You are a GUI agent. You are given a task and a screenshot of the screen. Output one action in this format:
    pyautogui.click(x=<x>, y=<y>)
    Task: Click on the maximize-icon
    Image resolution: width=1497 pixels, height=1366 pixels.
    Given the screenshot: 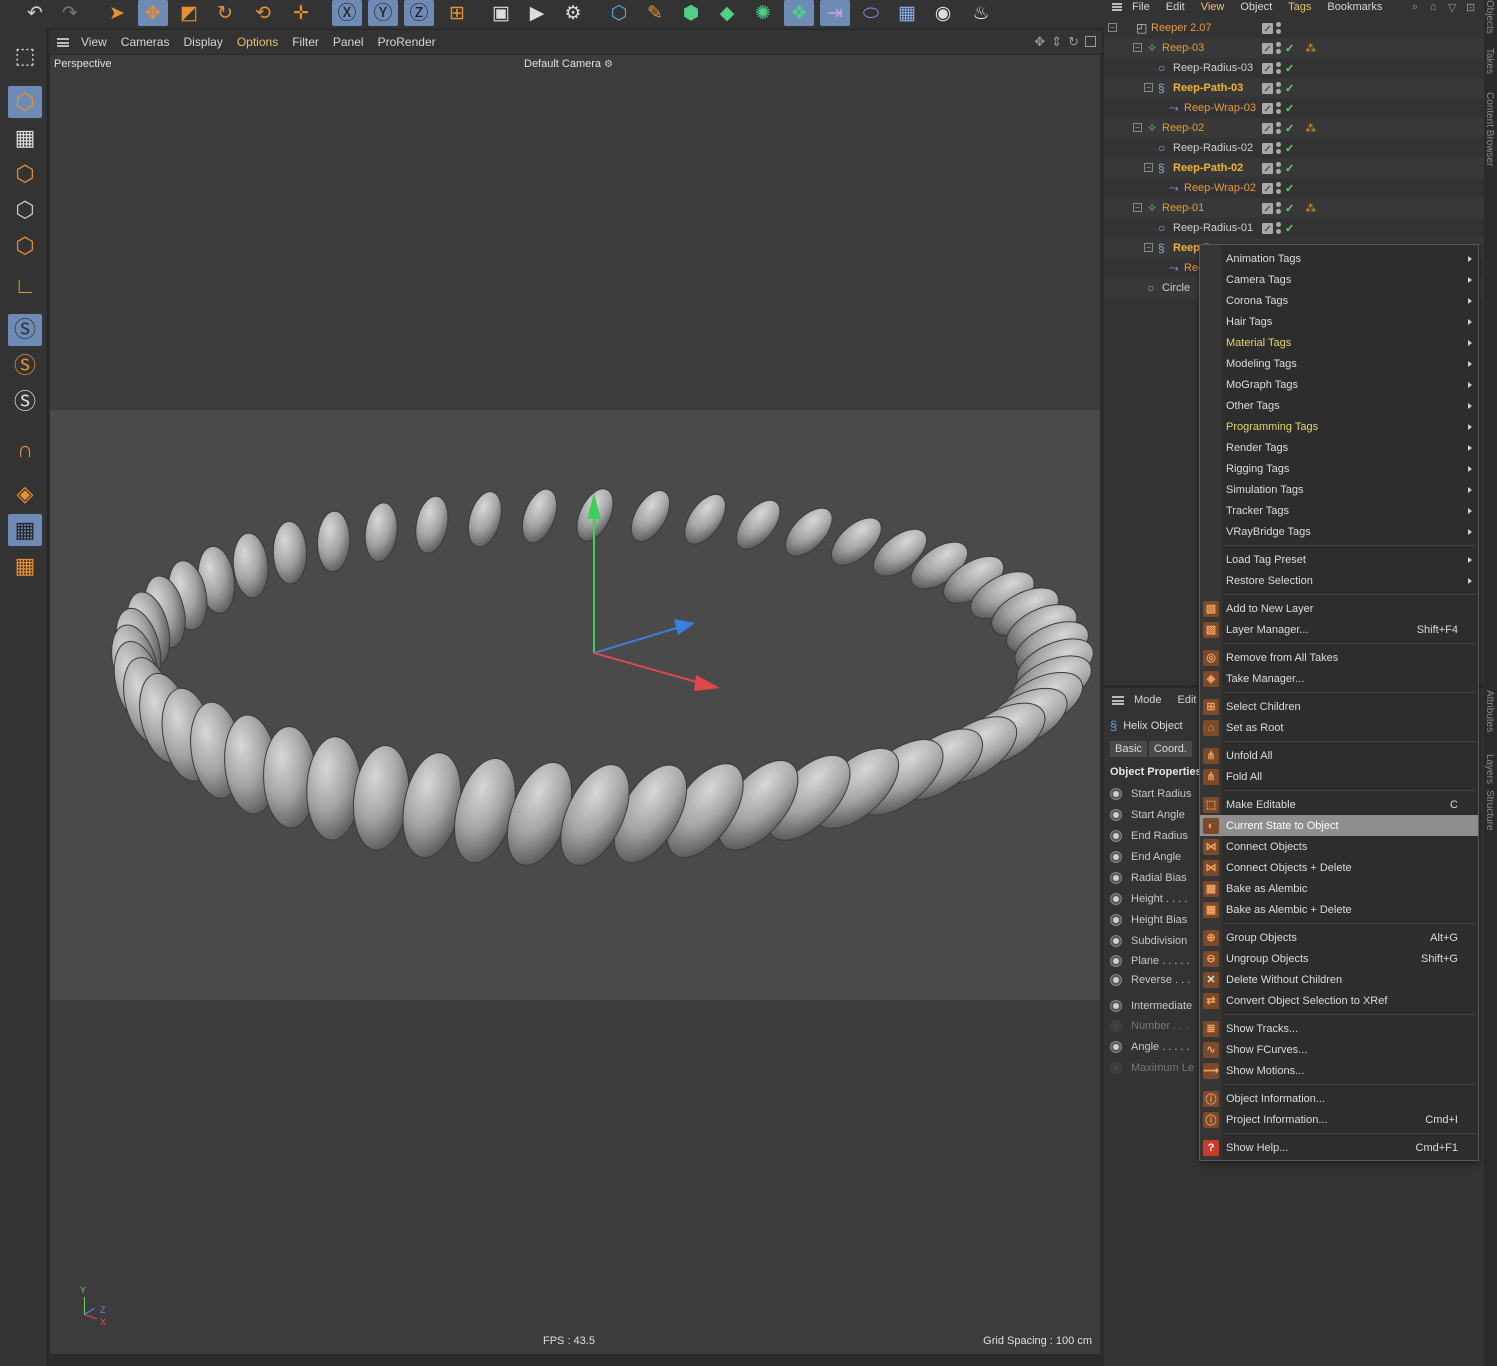 What is the action you would take?
    pyautogui.click(x=1090, y=41)
    